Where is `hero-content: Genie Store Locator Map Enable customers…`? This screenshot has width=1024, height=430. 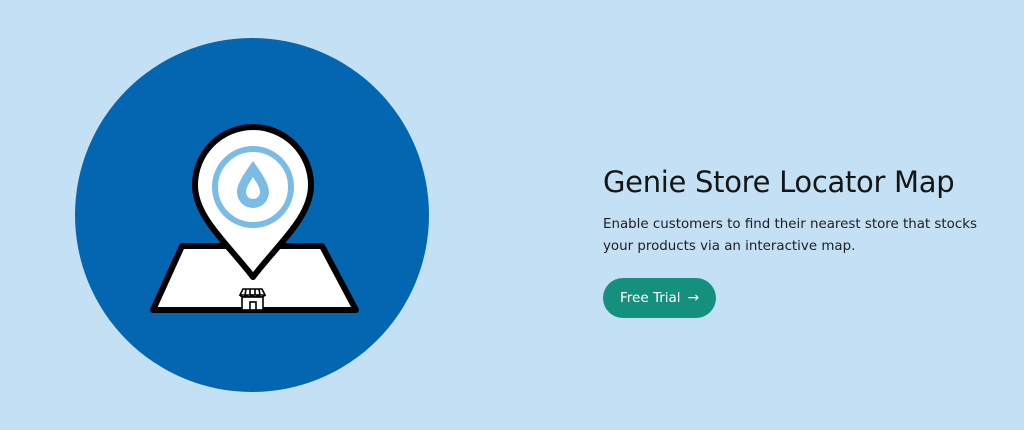 hero-content: Genie Store Locator Map Enable customers… is located at coordinates (803, 240).